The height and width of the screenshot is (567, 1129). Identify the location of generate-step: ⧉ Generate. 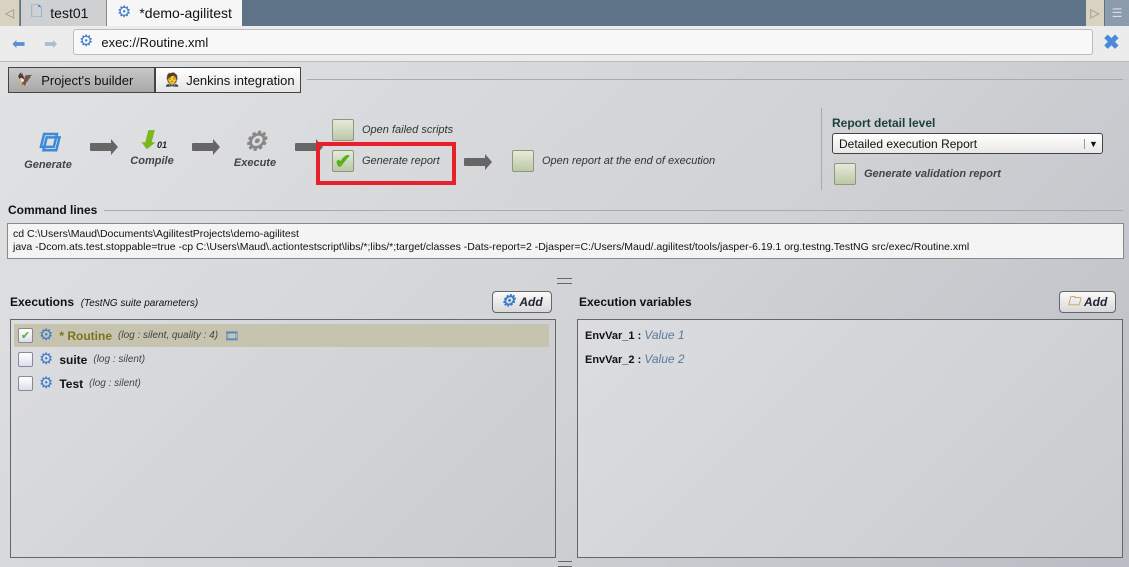
(48, 148).